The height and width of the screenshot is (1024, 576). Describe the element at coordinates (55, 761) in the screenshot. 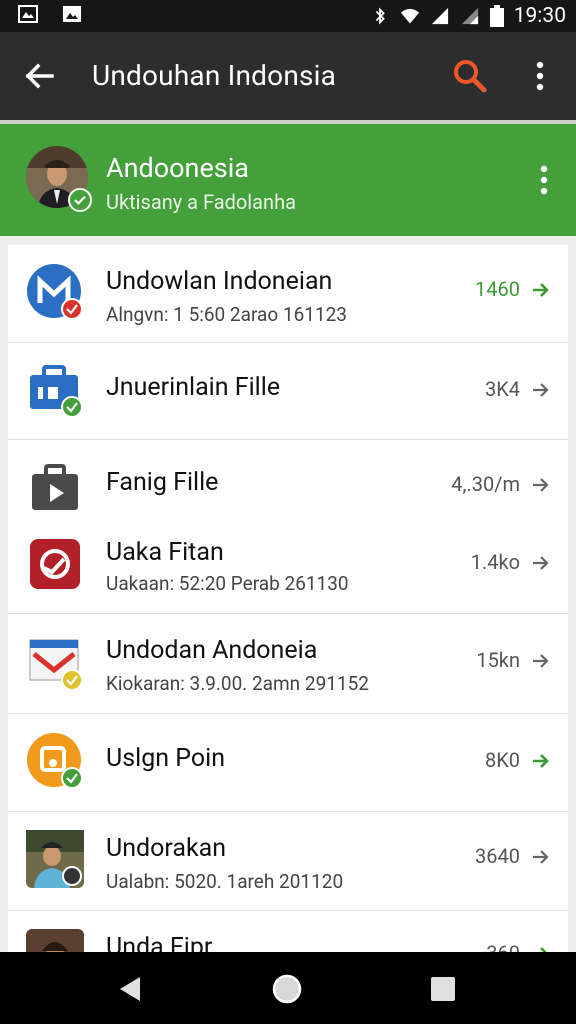

I see `orange-app-icon` at that location.